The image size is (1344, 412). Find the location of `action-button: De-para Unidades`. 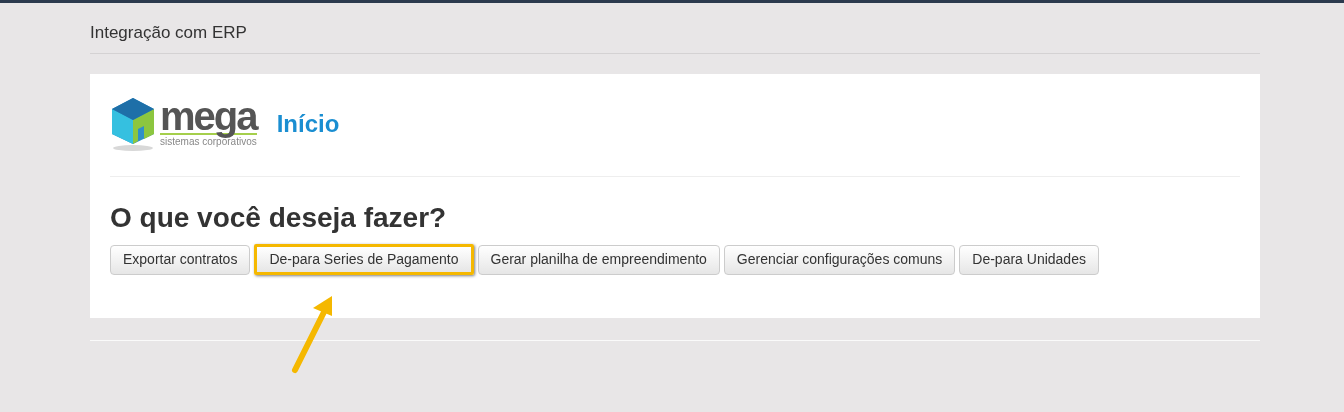

action-button: De-para Unidades is located at coordinates (1029, 259).